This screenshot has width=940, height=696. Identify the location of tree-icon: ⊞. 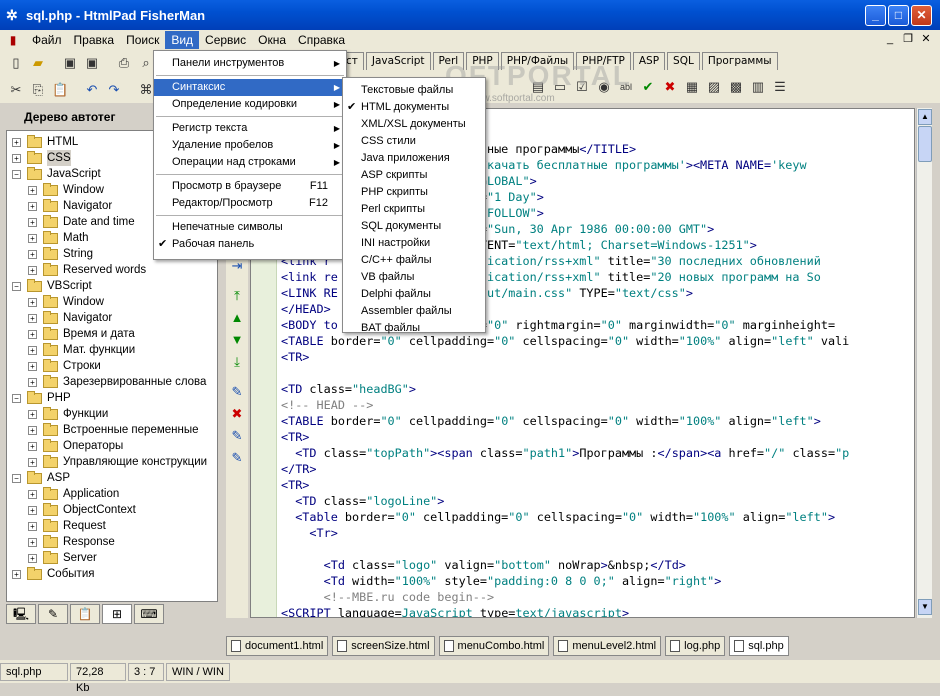
(117, 614).